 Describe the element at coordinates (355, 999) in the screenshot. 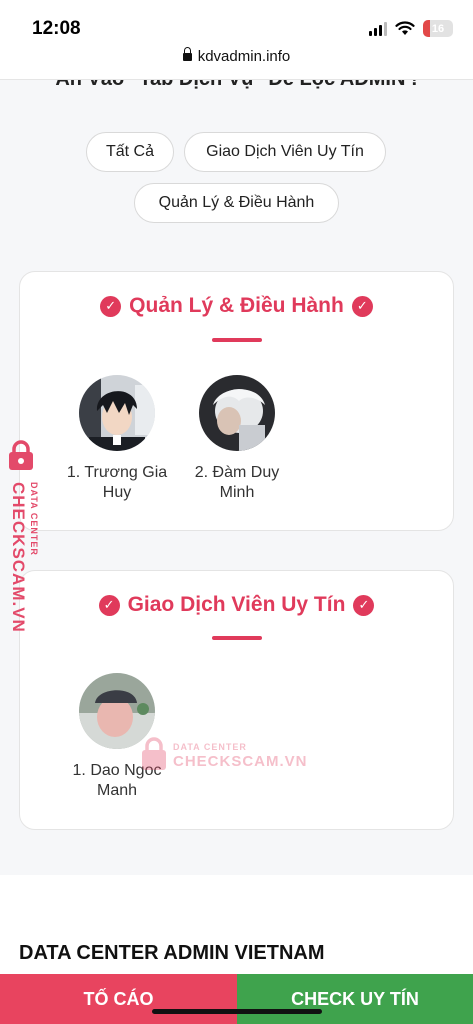

I see `check-trust-button: CHECK UY TÍN` at that location.